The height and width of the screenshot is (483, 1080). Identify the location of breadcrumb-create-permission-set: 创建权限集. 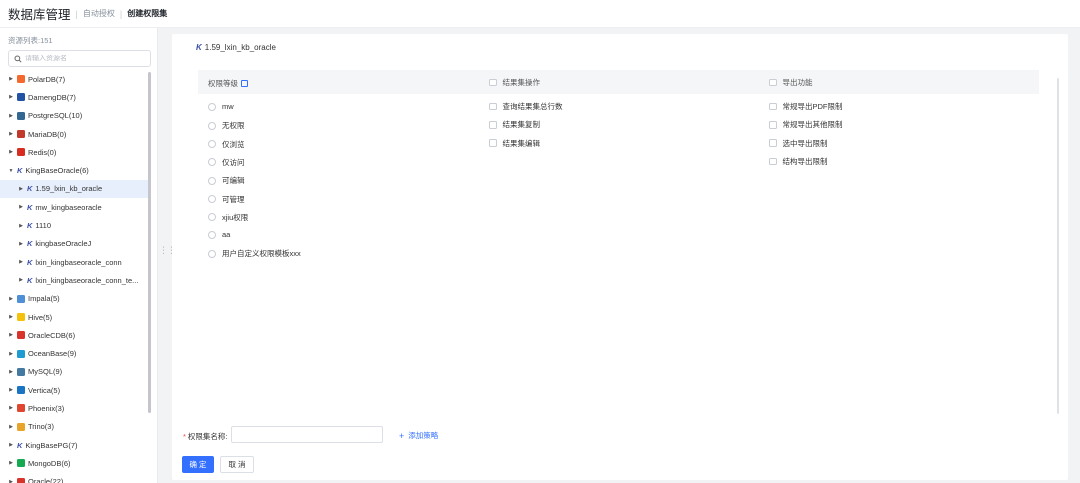
(147, 13).